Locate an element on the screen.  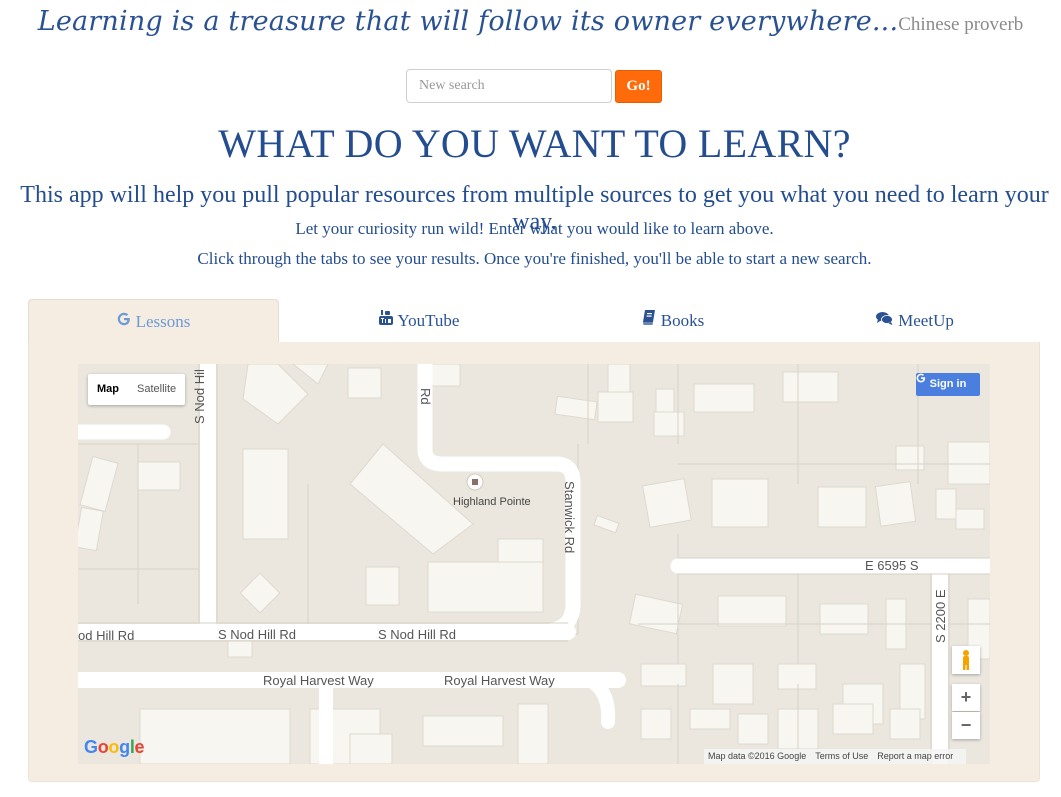
map-type-map-button: Map is located at coordinates (108, 389).